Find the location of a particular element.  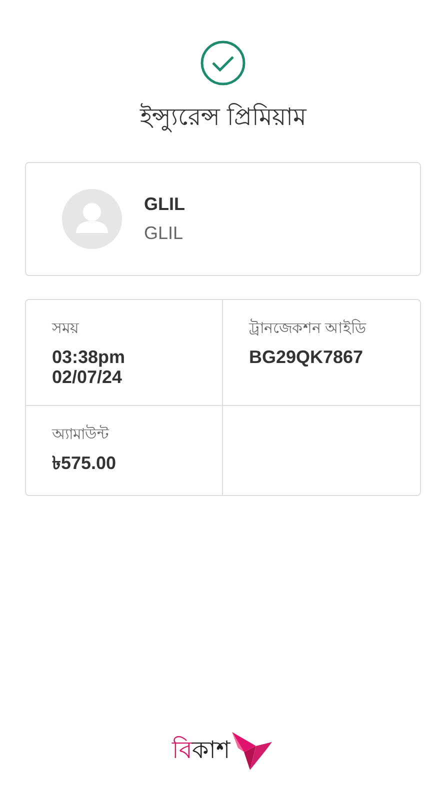

detail-label: অ্যামাউন্ট is located at coordinates (80, 434).